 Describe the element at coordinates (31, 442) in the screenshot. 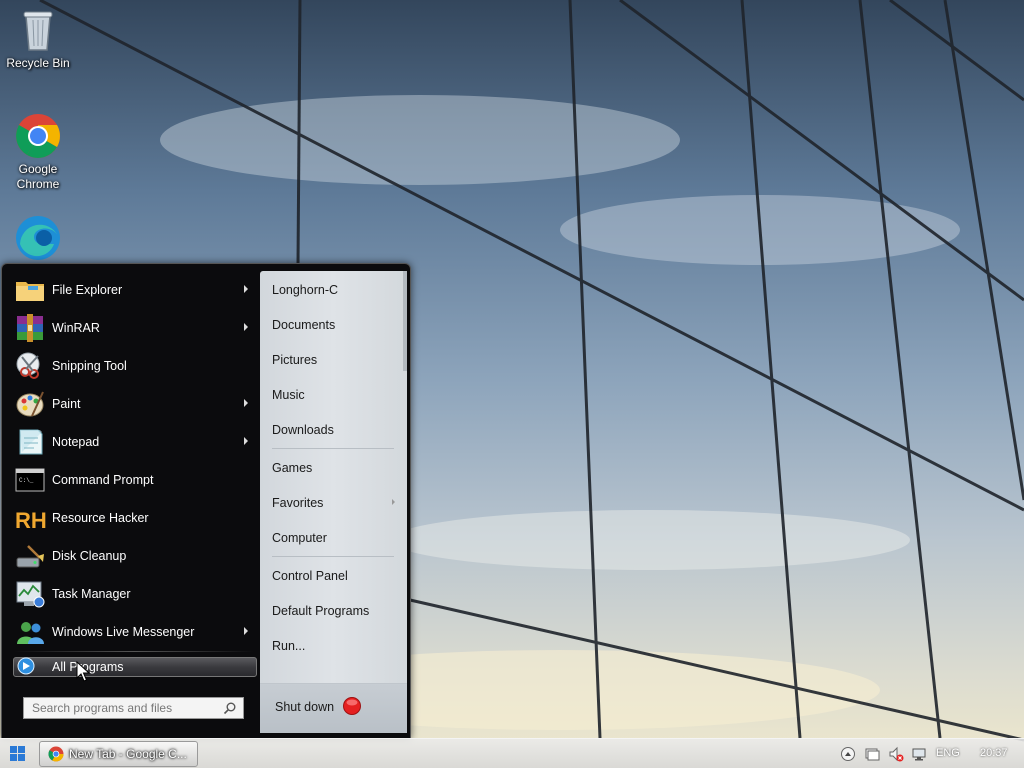

I see `notepad-icon` at that location.